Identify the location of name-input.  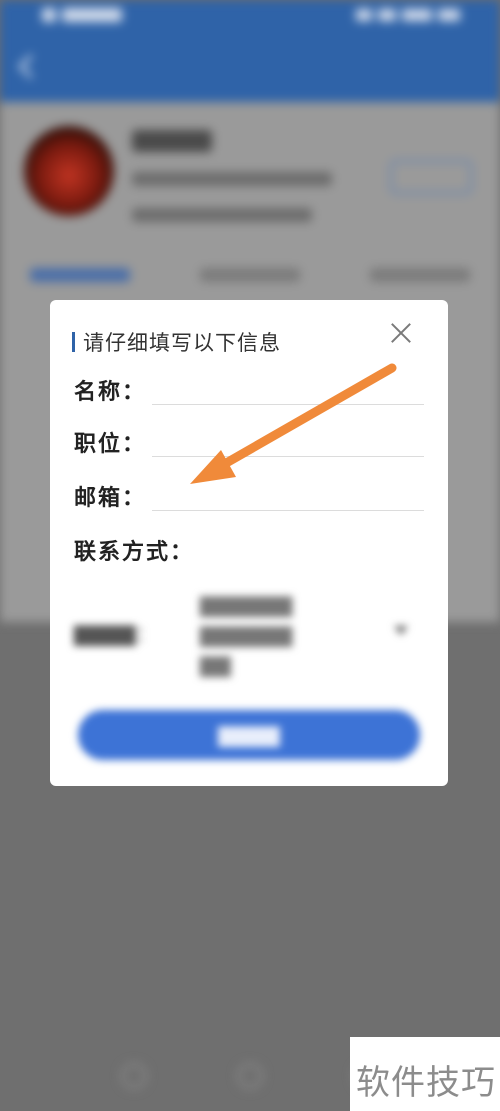
(288, 390).